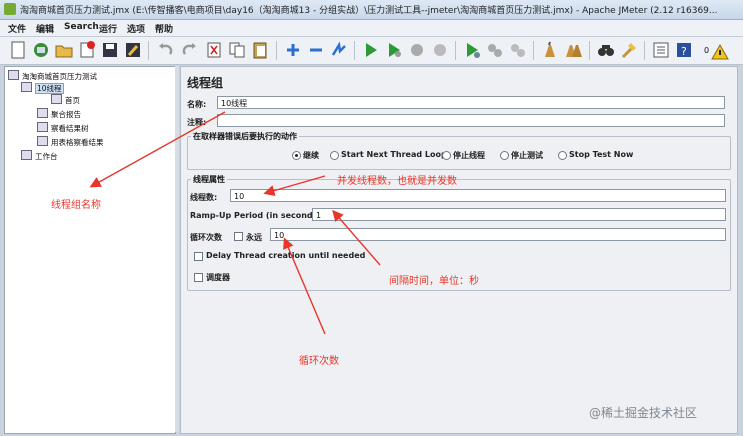 The width and height of the screenshot is (743, 436). I want to click on arrow-rampup, so click(356, 237).